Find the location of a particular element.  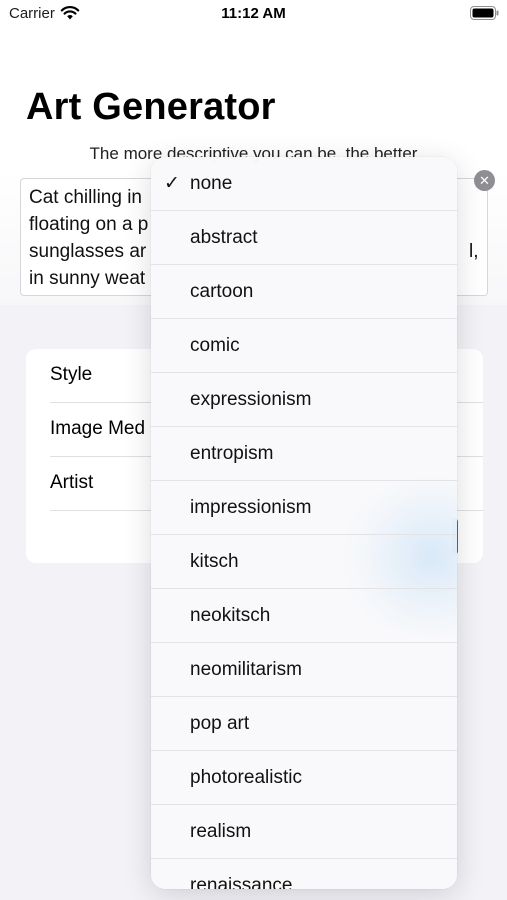

menu-item-label: kitsch is located at coordinates (214, 561).